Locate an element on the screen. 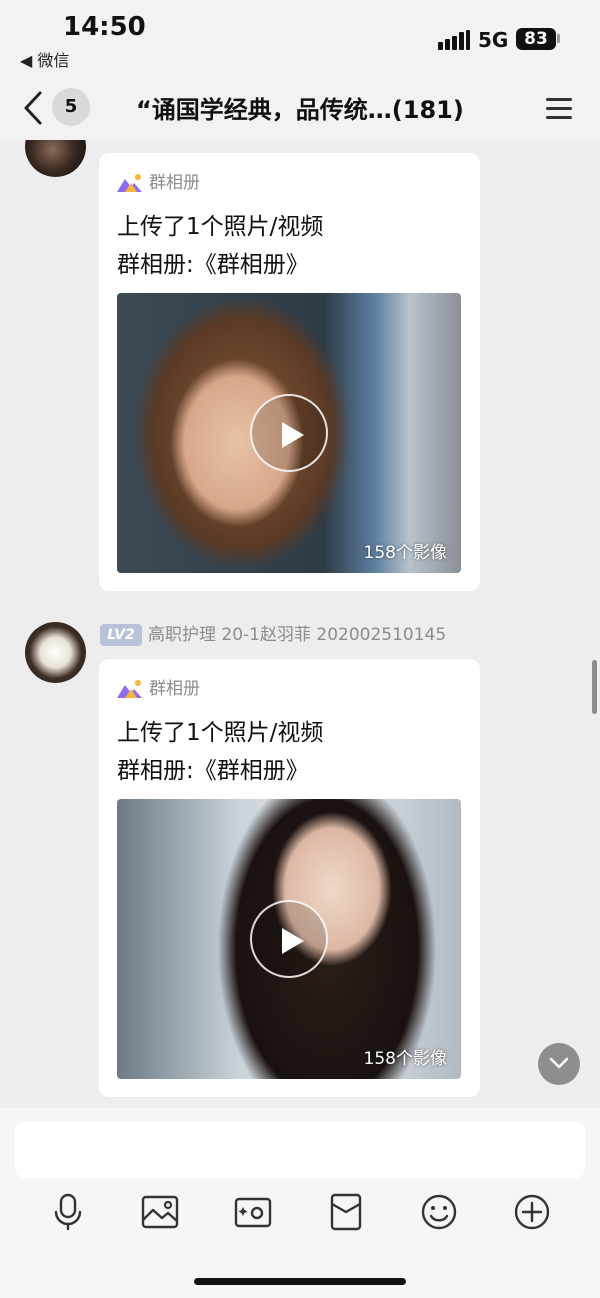  unread-count-badge: 5 is located at coordinates (71, 107).